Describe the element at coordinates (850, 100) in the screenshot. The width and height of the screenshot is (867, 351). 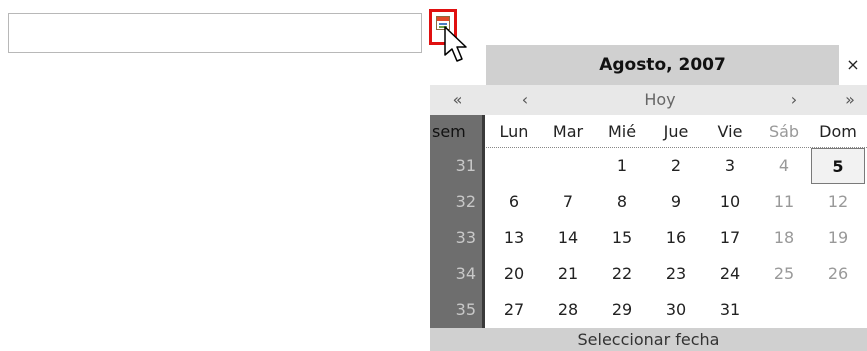
I see `next-year-button: »` at that location.